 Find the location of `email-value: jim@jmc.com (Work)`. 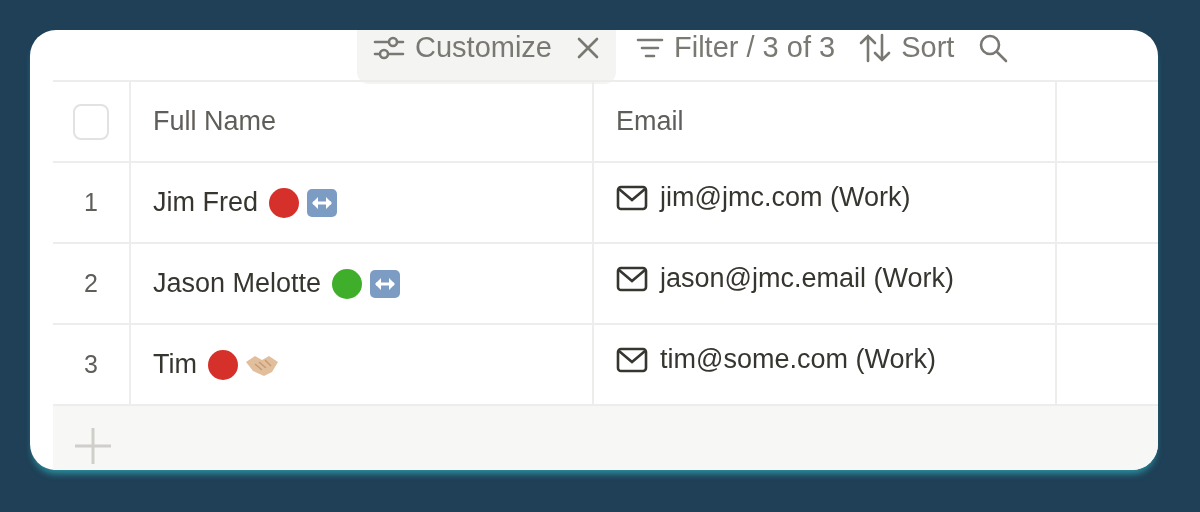

email-value: jim@jmc.com (Work) is located at coordinates (785, 198).